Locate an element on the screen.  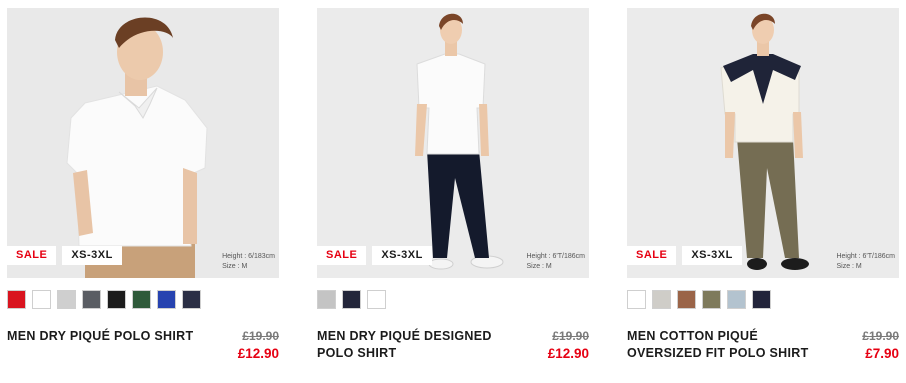
product-title: MEN DRY PIQUÉ POLO SHIRT is located at coordinates (102, 336).